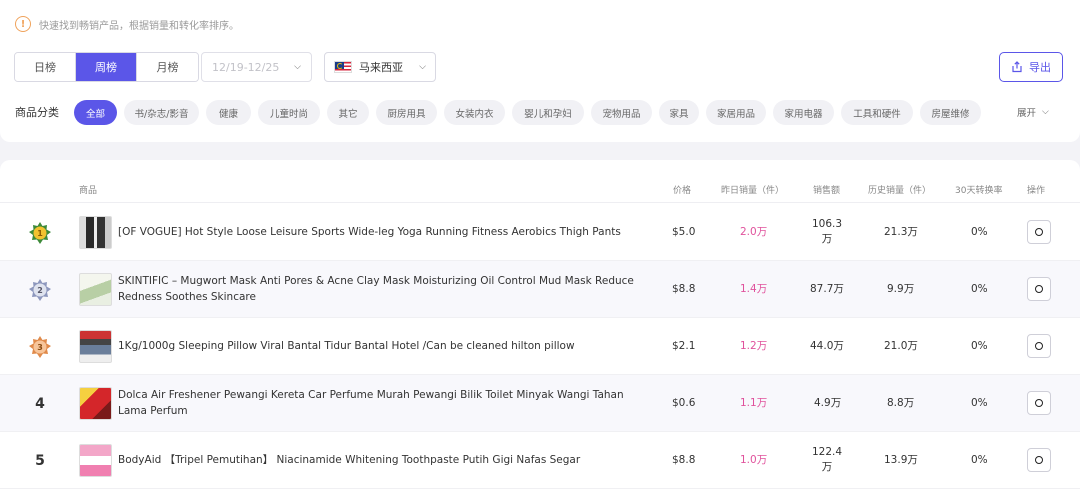  Describe the element at coordinates (682, 191) in the screenshot. I see `col-price: 价格` at that location.